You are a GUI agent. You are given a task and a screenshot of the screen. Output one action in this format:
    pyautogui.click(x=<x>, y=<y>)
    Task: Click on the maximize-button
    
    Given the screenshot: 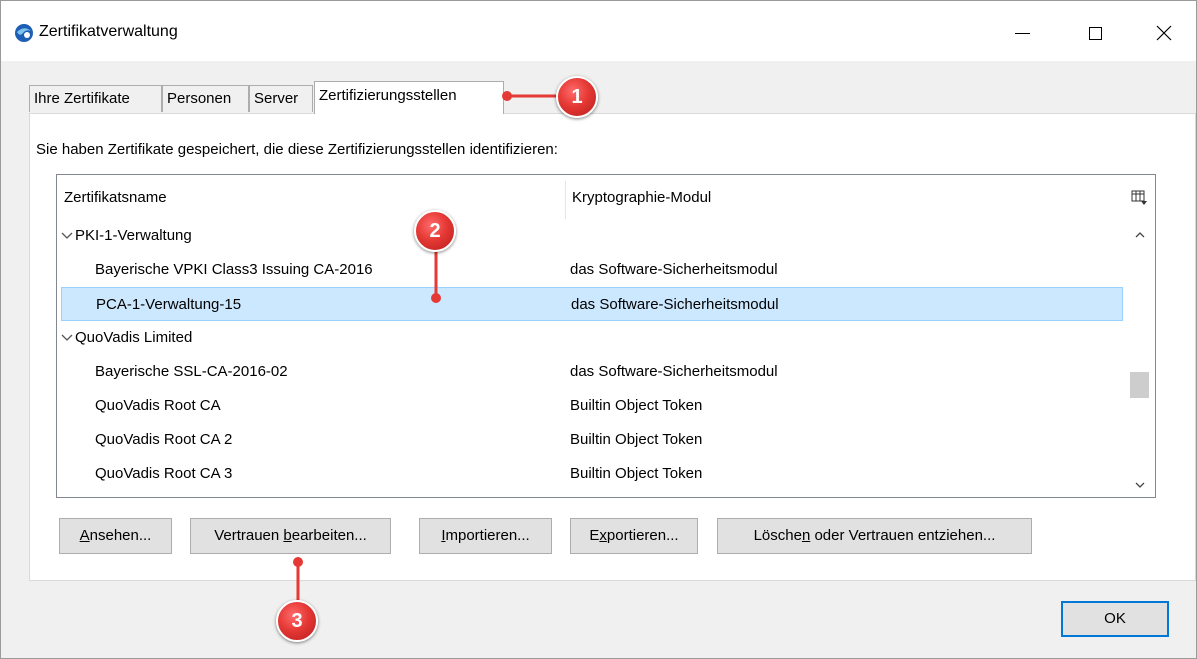 What is the action you would take?
    pyautogui.click(x=1095, y=33)
    